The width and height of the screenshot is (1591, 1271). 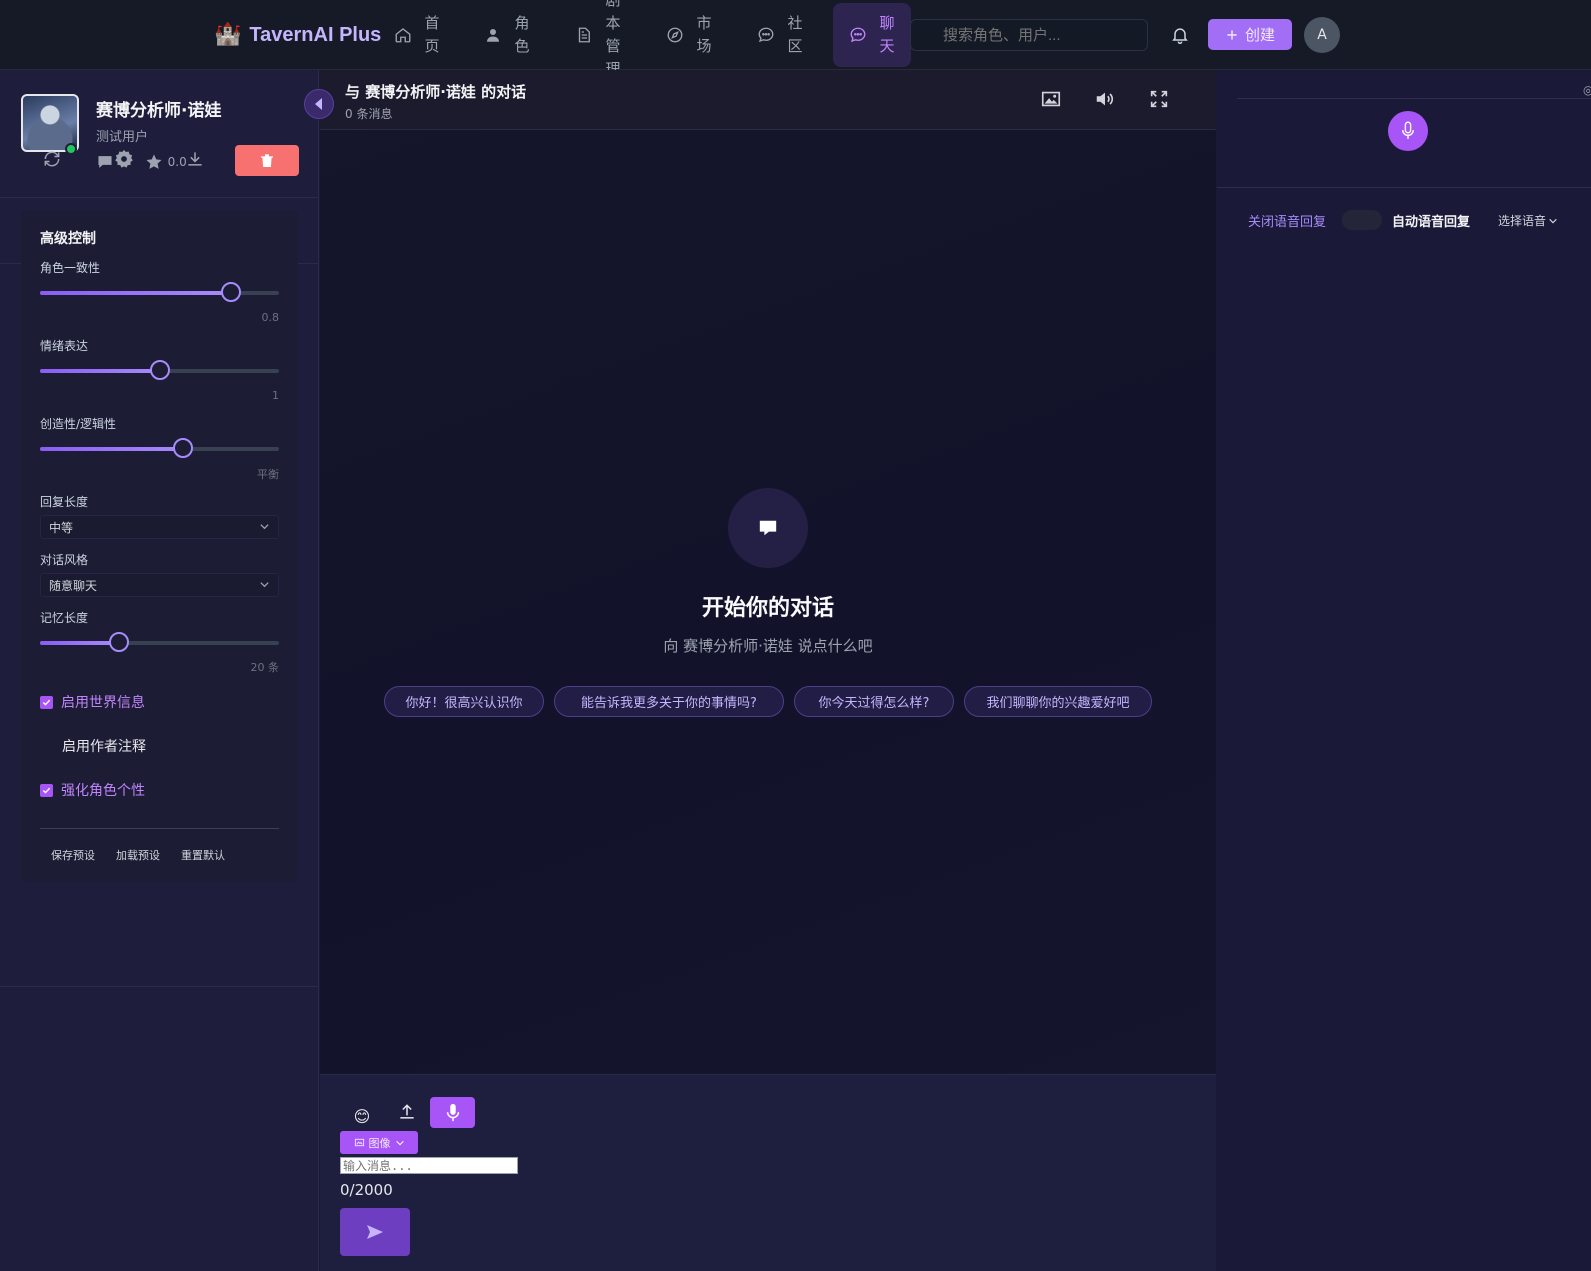 What do you see at coordinates (464, 701) in the screenshot?
I see `suggestion-chip: 你好！很高兴认识你` at bounding box center [464, 701].